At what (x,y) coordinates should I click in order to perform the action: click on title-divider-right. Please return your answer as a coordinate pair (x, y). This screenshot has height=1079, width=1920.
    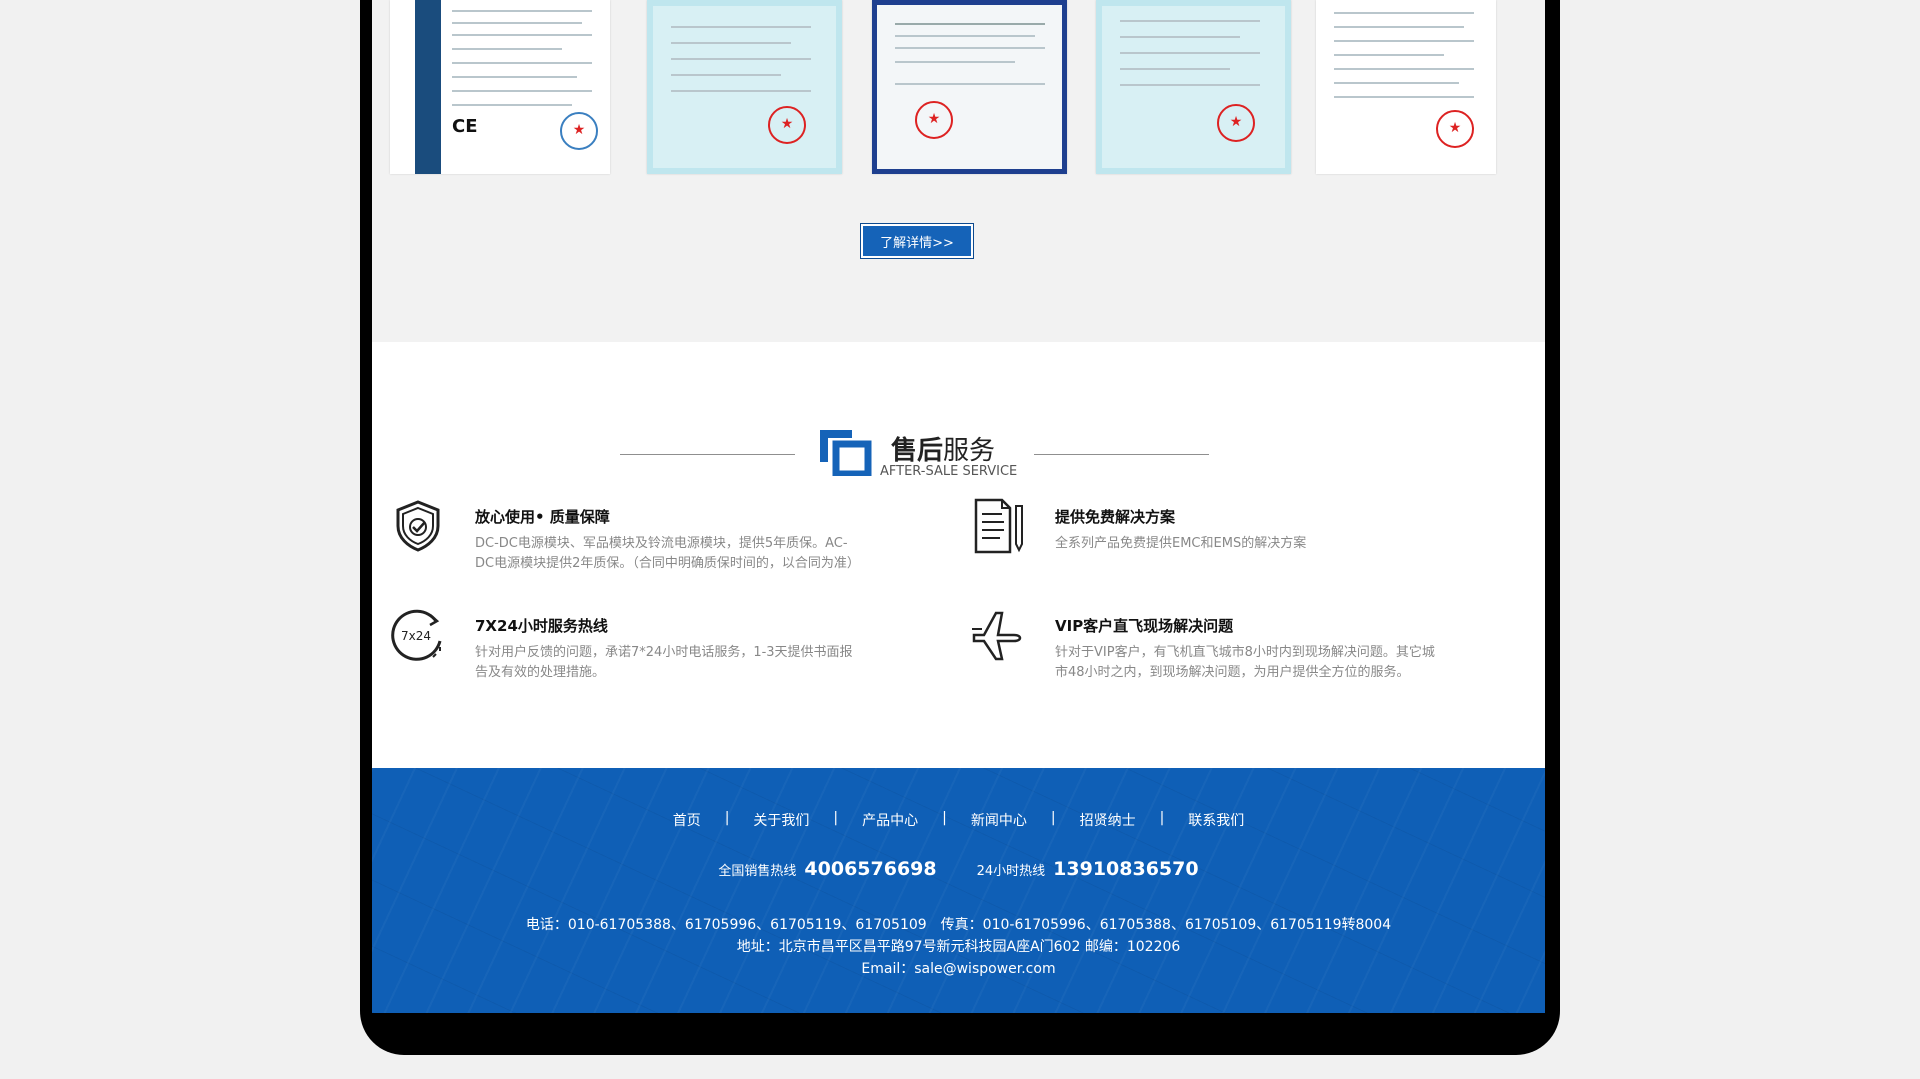
    Looking at the image, I should click on (1121, 454).